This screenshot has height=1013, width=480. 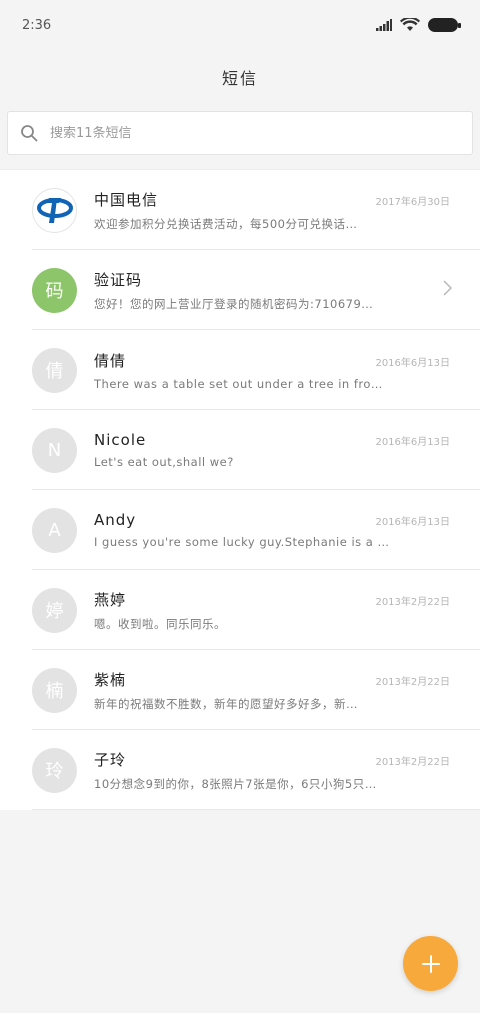 I want to click on message-body: 燕婷 2013年2月22日 嗯。收到啦。同乐同乐。, so click(x=272, y=610).